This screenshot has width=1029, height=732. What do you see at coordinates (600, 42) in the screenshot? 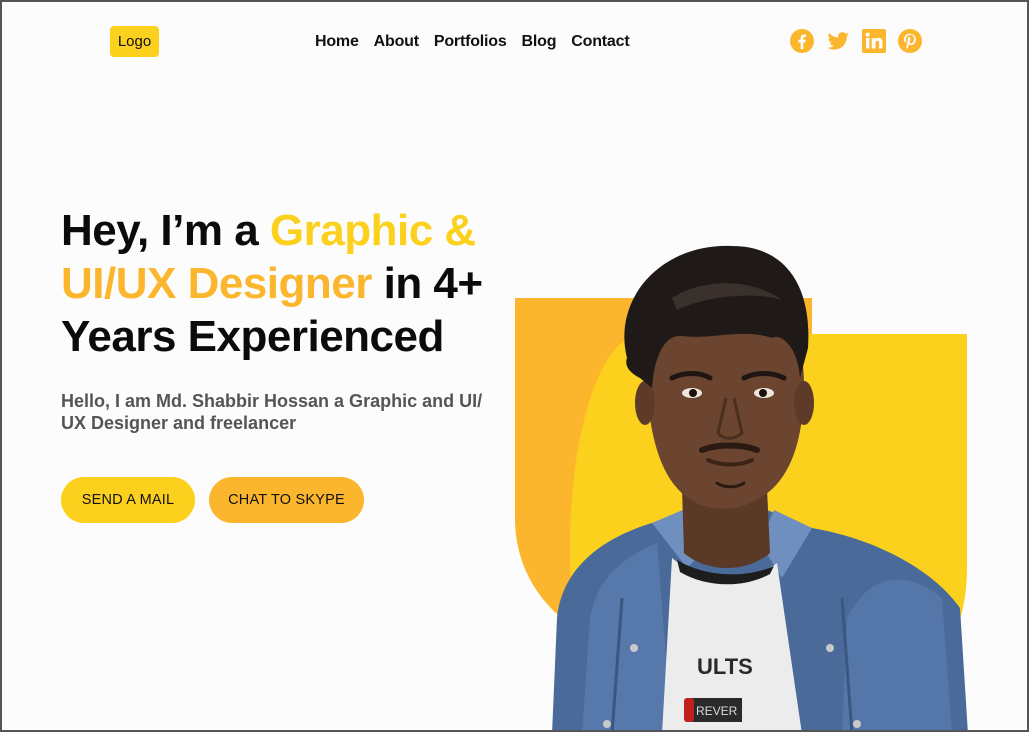
I see `nav-contact: Contact` at bounding box center [600, 42].